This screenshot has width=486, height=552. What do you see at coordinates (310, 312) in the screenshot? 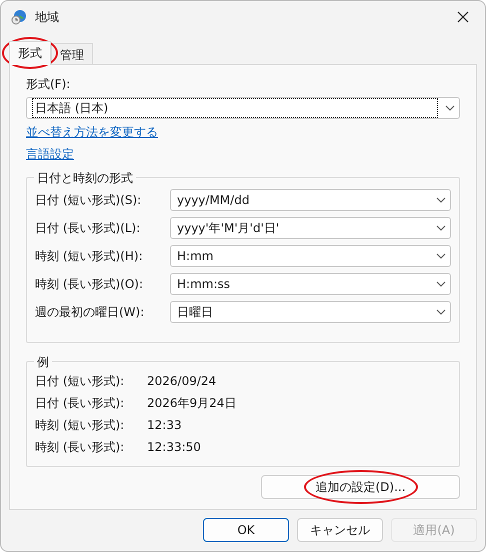
I see `format-dropdown: 日曜日` at bounding box center [310, 312].